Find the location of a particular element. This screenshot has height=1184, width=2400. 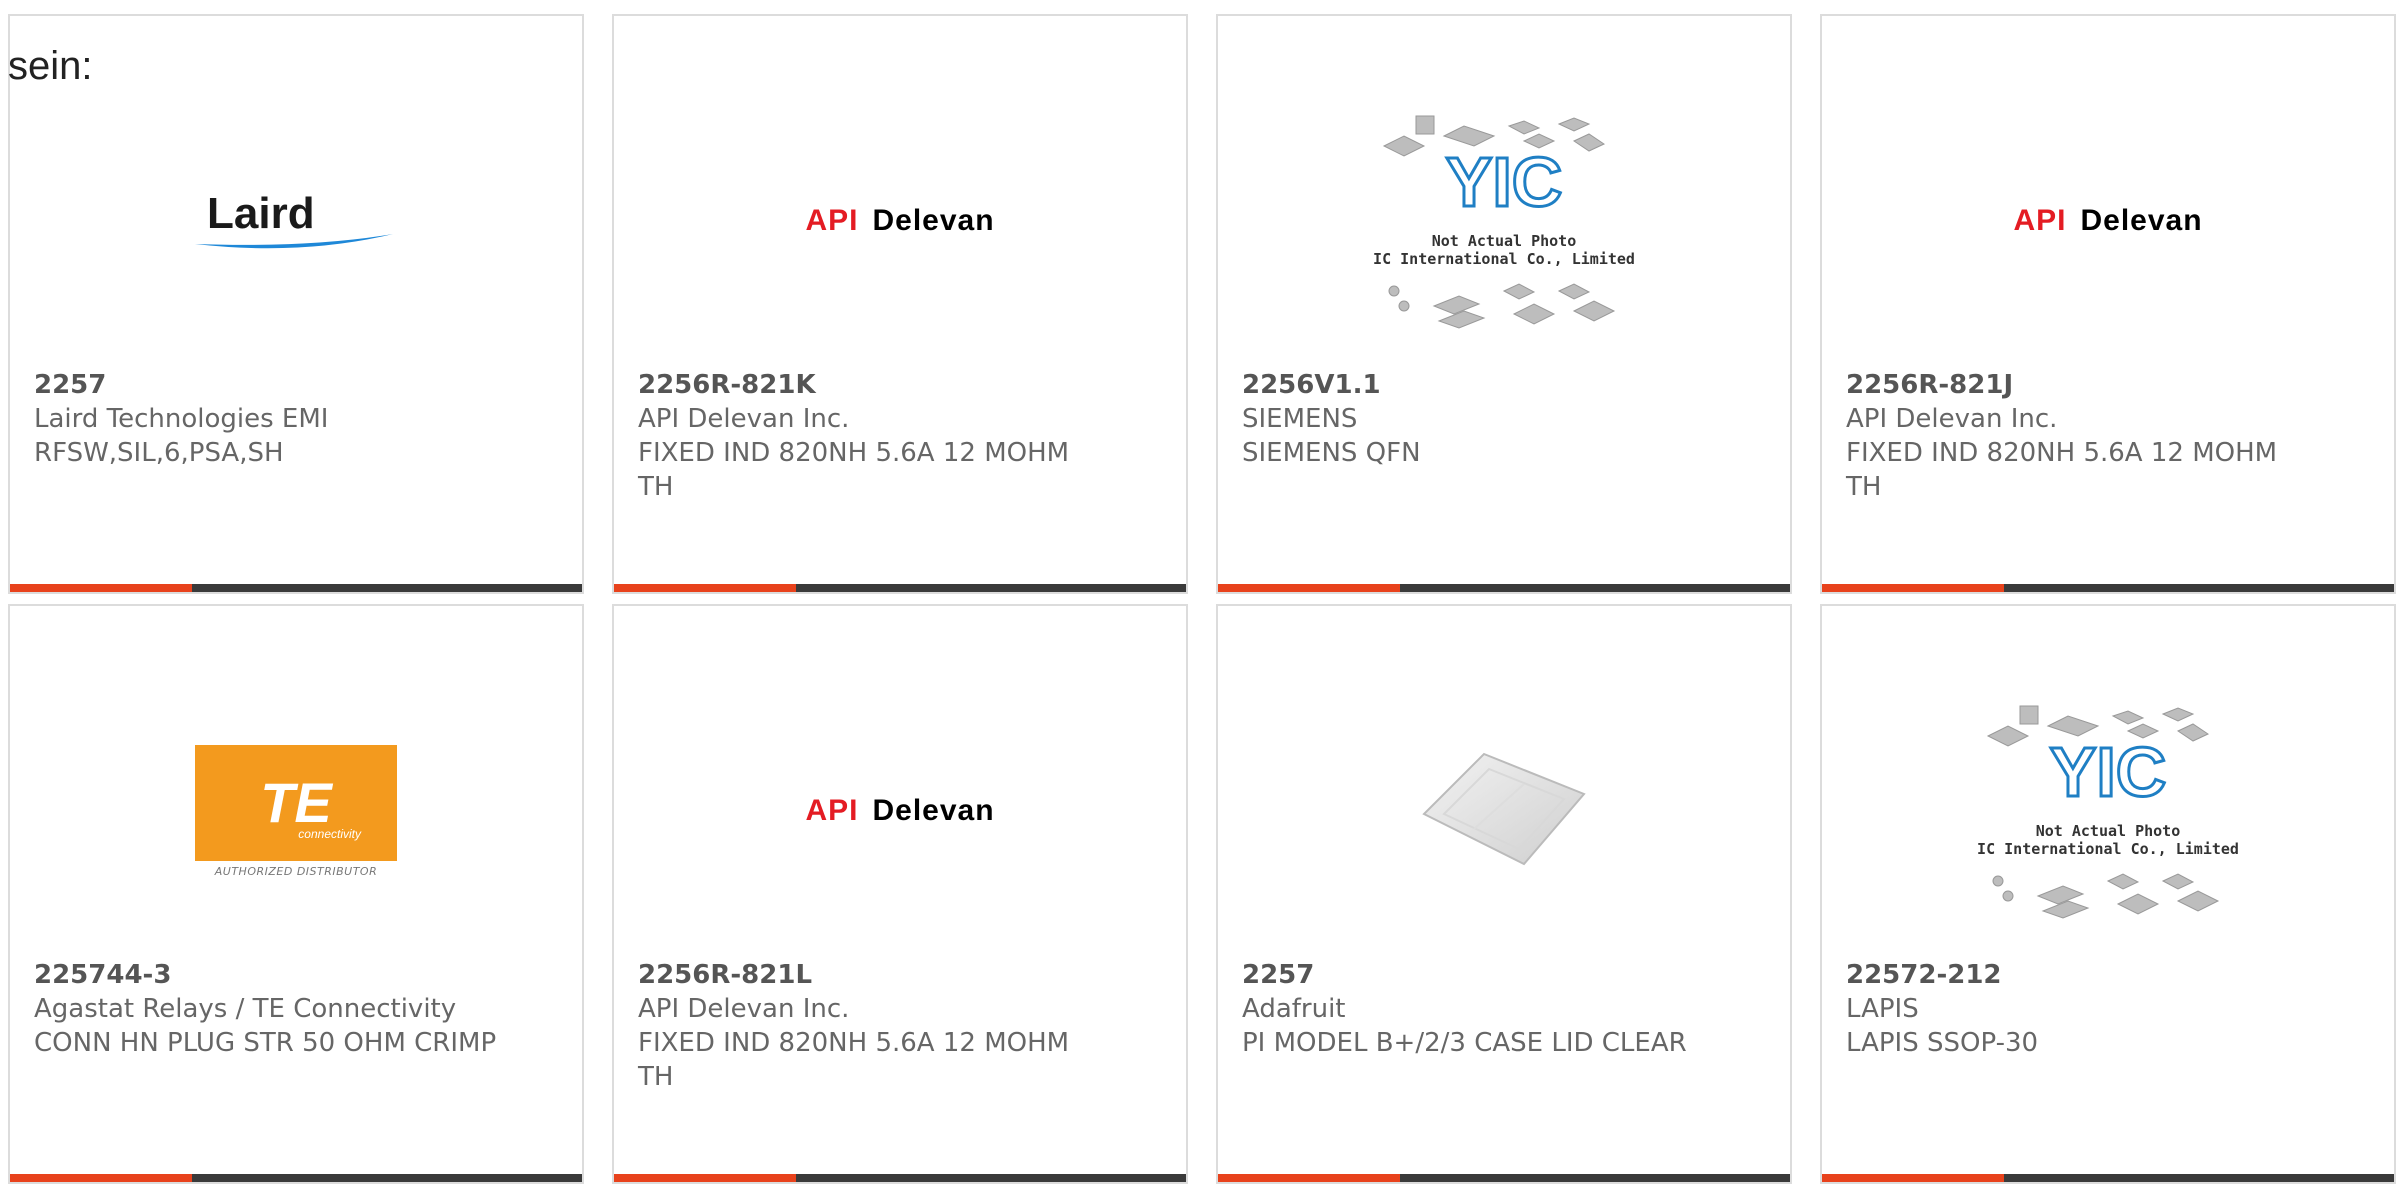

manufacturer: SIEMENS is located at coordinates (1300, 419).